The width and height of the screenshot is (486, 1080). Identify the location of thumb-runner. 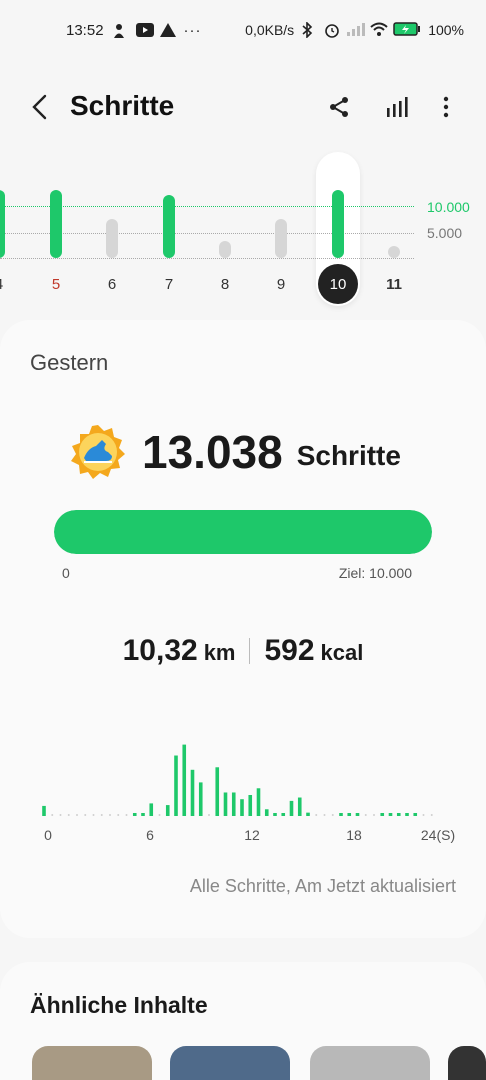
(92, 1063).